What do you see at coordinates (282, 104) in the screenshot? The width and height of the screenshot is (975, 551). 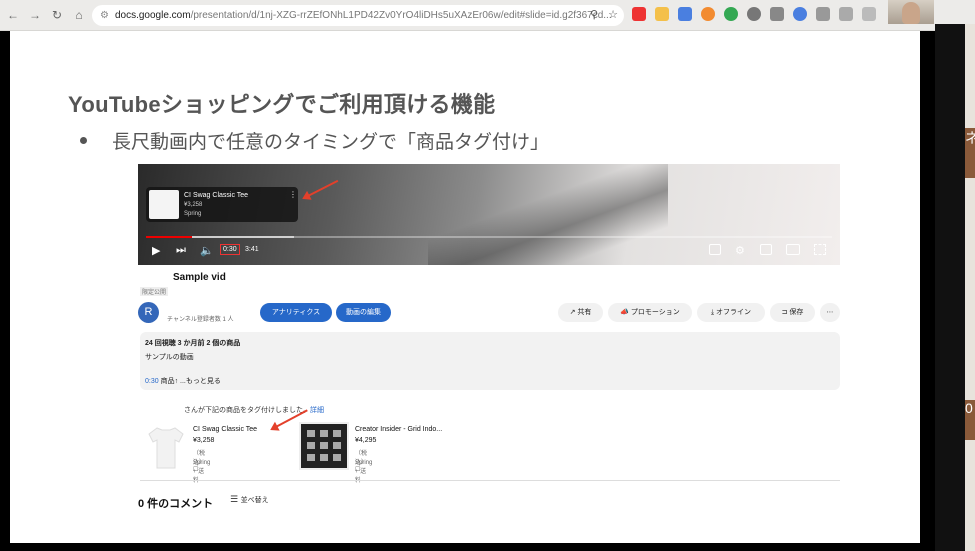 I see `slide-title: YouTubeショッピングでご利用頂ける機能` at bounding box center [282, 104].